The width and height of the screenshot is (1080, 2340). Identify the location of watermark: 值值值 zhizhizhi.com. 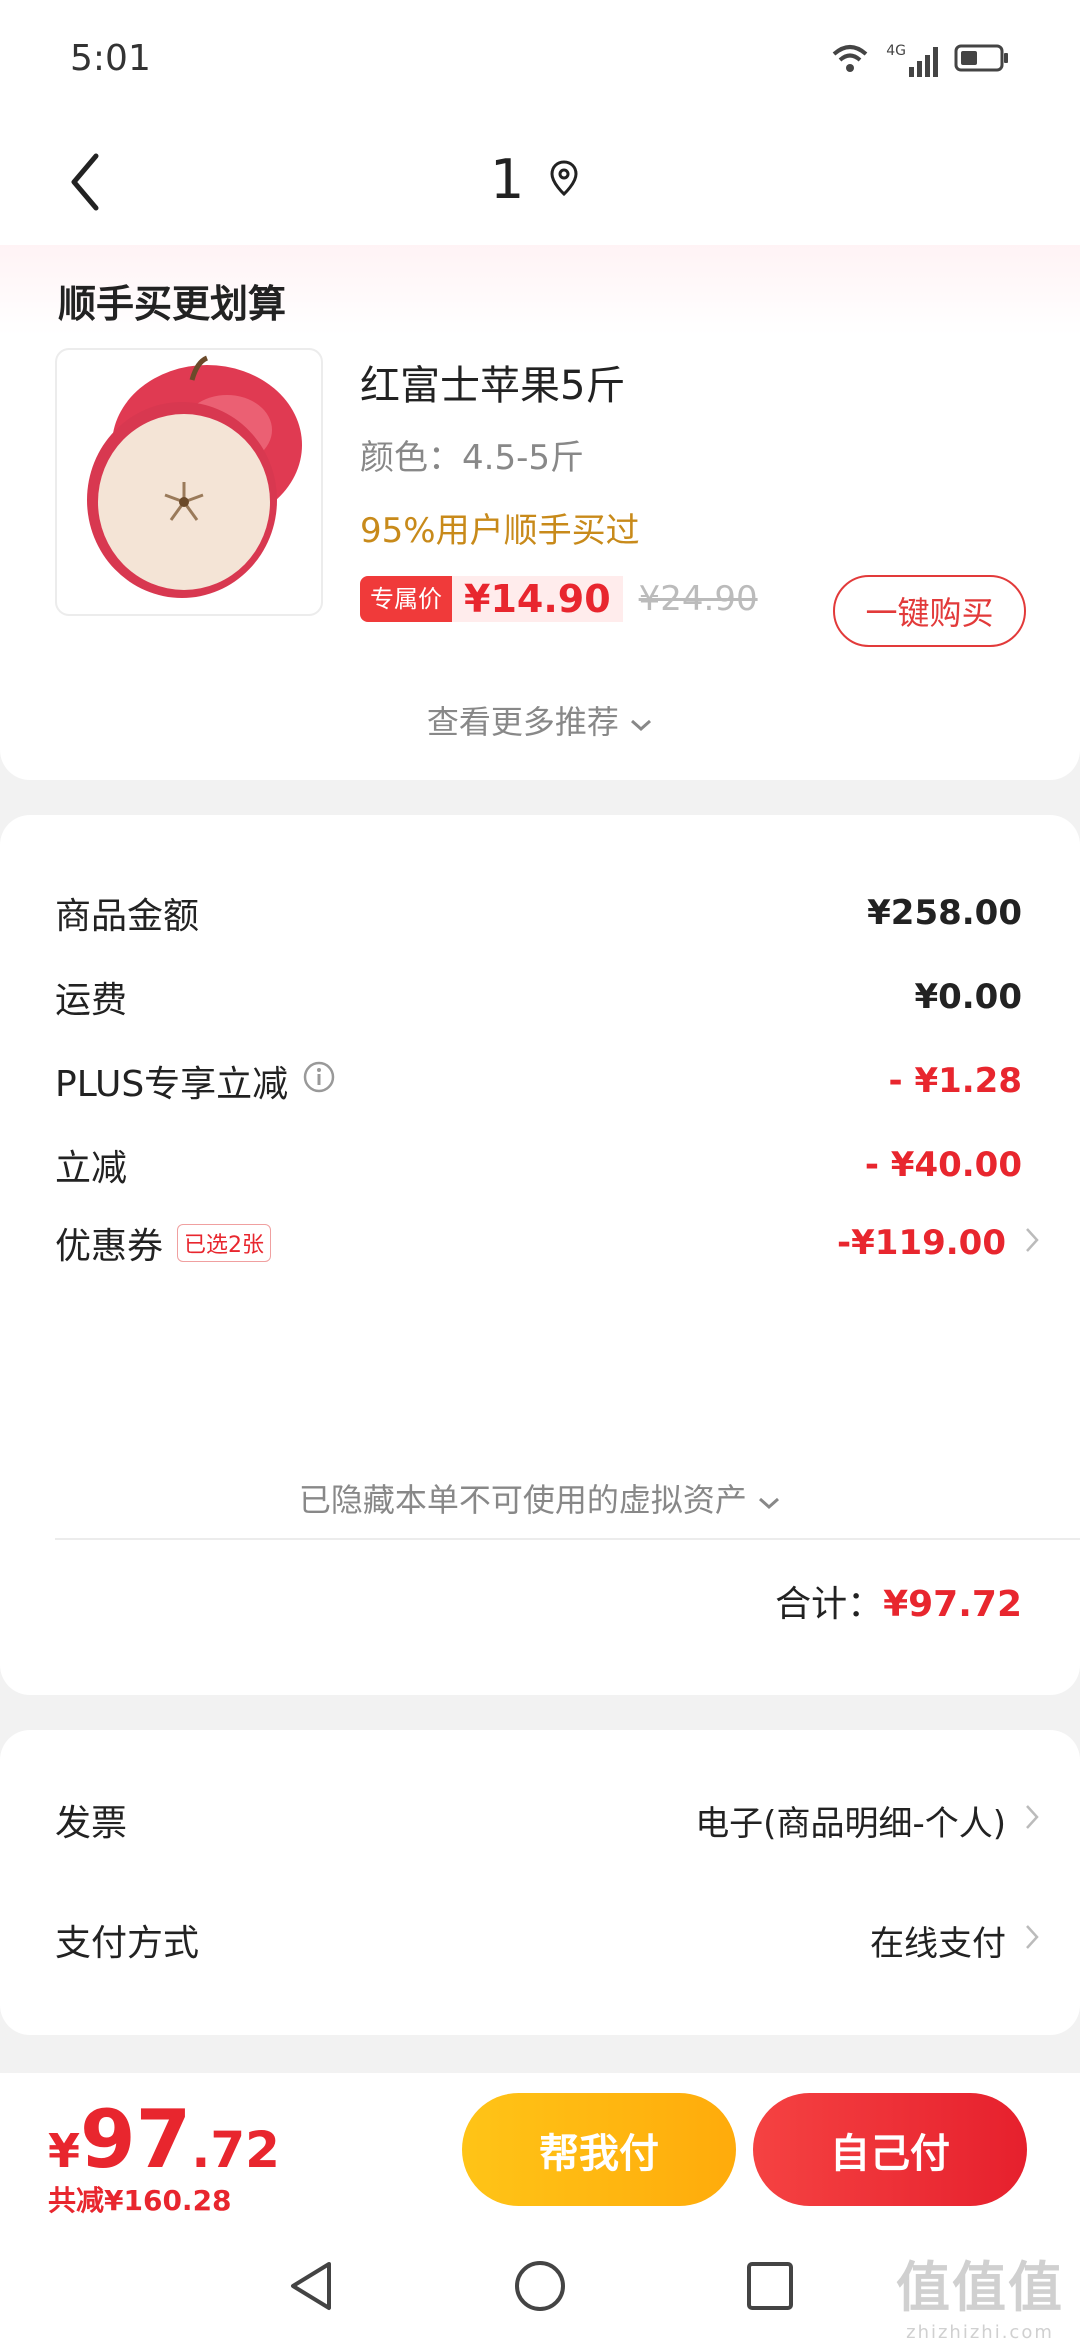
(980, 2291).